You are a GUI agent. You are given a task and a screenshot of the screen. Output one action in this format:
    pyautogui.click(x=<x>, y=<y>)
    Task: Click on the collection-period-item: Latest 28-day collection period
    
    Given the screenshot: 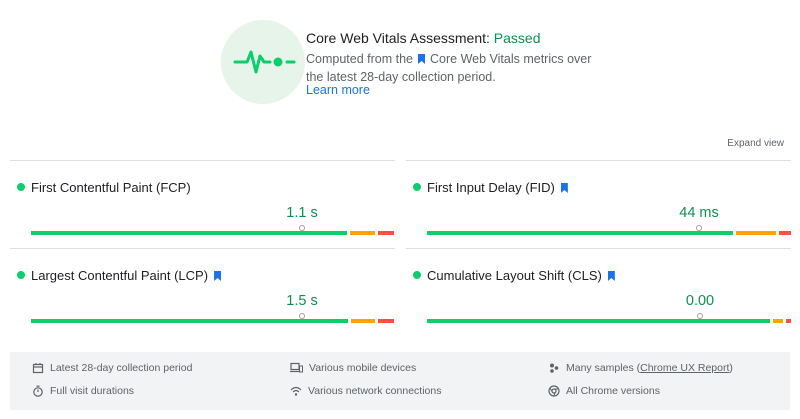 What is the action you would take?
    pyautogui.click(x=112, y=368)
    